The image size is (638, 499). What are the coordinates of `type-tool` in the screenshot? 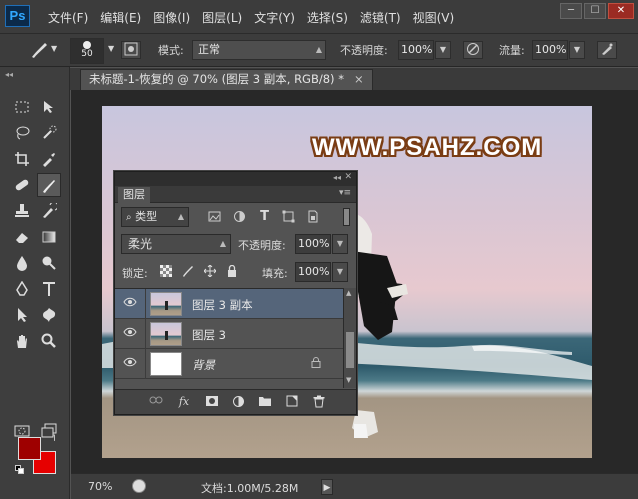 It's located at (49, 289).